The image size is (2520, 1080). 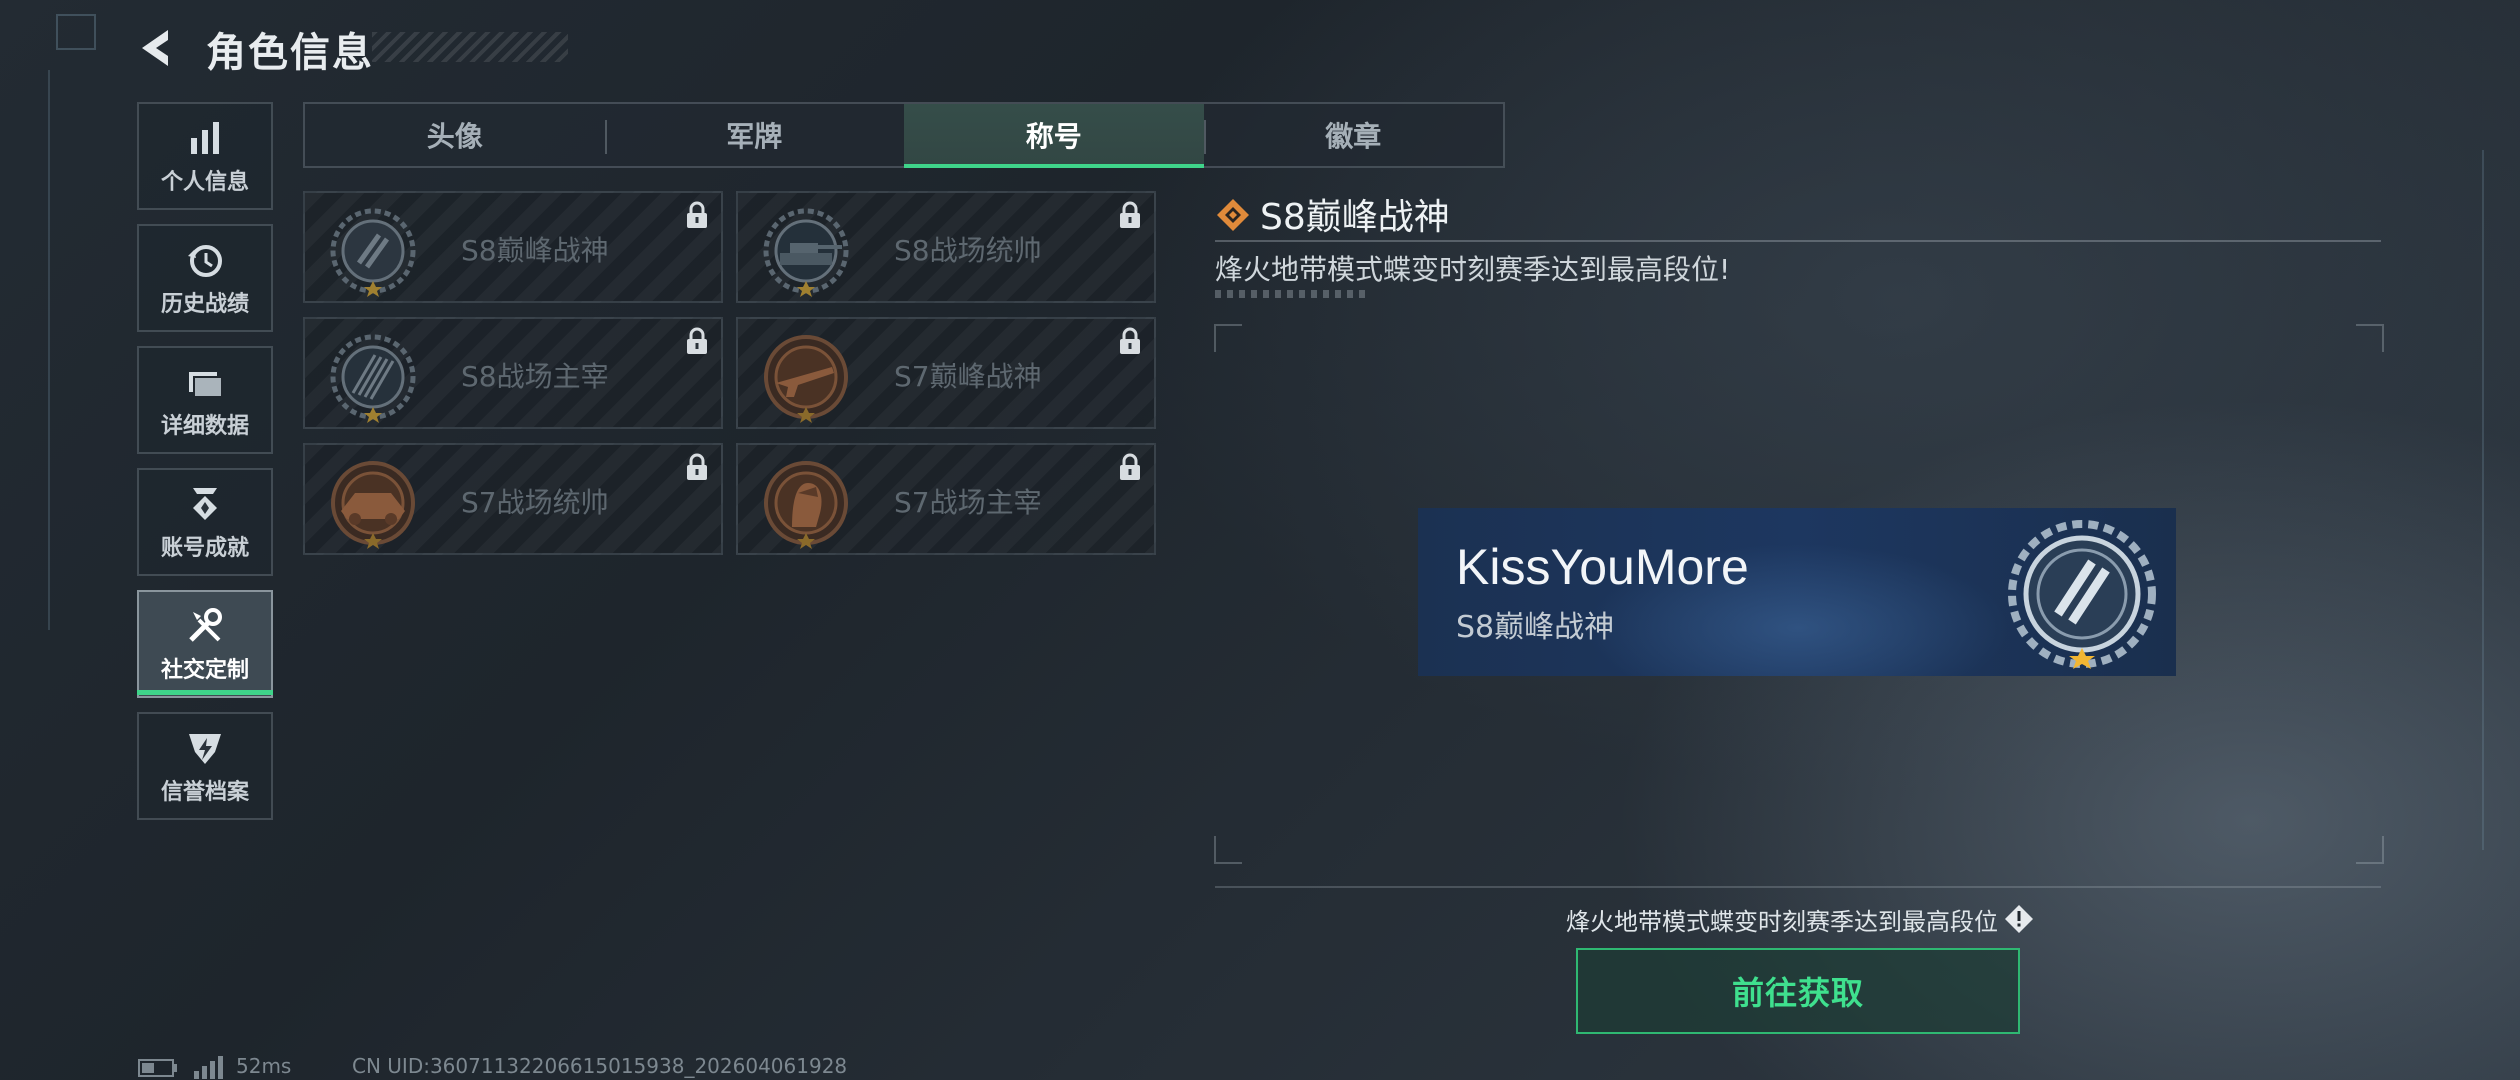 I want to click on shield-lightning-icon, so click(x=205, y=749).